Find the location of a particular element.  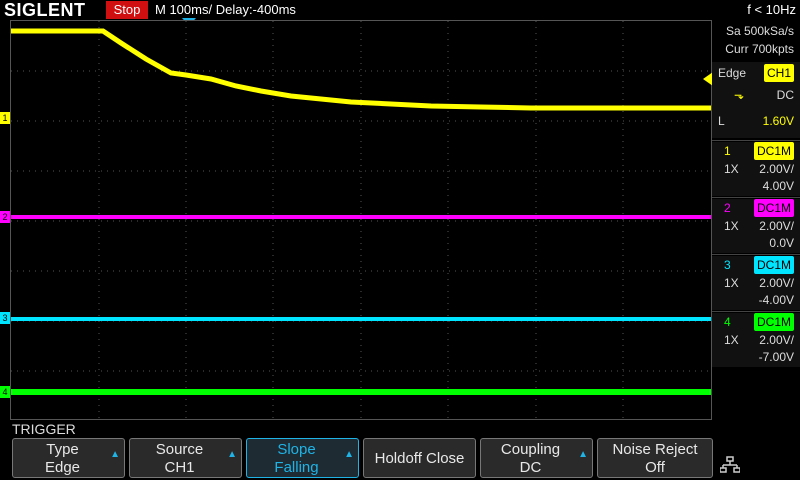

trigger-level-value: 1.60V is located at coordinates (778, 121).